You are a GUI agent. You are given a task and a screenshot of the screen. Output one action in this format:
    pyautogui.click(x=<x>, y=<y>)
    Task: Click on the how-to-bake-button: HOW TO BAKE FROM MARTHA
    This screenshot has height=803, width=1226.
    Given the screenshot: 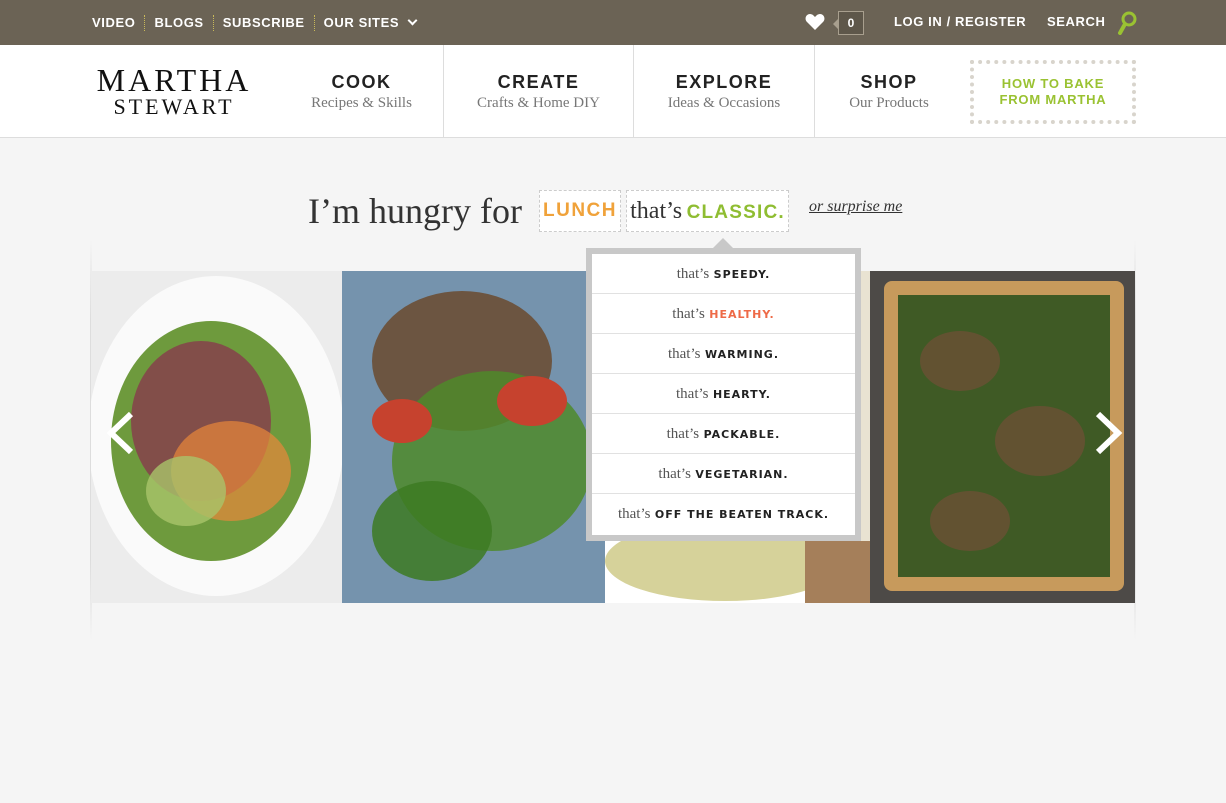 What is the action you would take?
    pyautogui.click(x=1053, y=92)
    